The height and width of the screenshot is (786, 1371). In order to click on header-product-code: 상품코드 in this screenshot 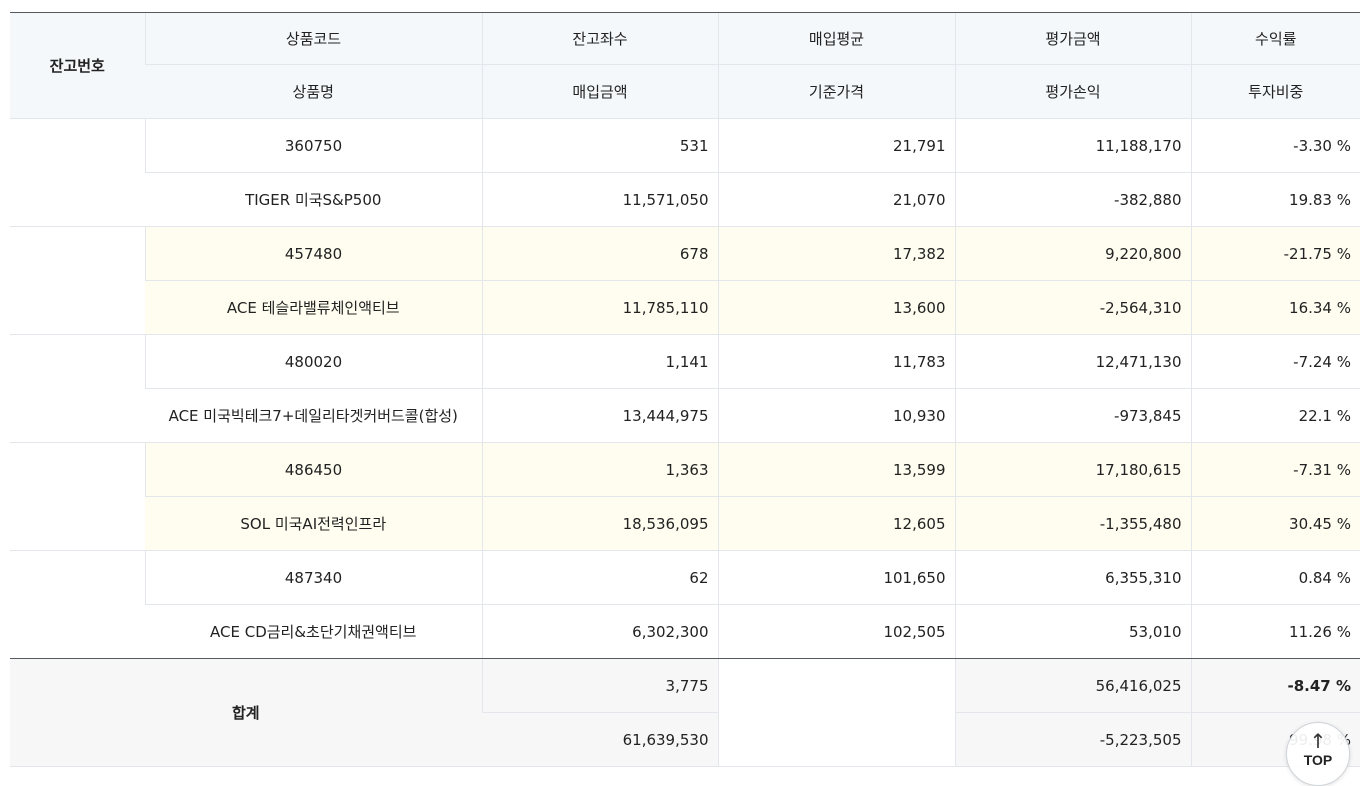, I will do `click(313, 38)`.